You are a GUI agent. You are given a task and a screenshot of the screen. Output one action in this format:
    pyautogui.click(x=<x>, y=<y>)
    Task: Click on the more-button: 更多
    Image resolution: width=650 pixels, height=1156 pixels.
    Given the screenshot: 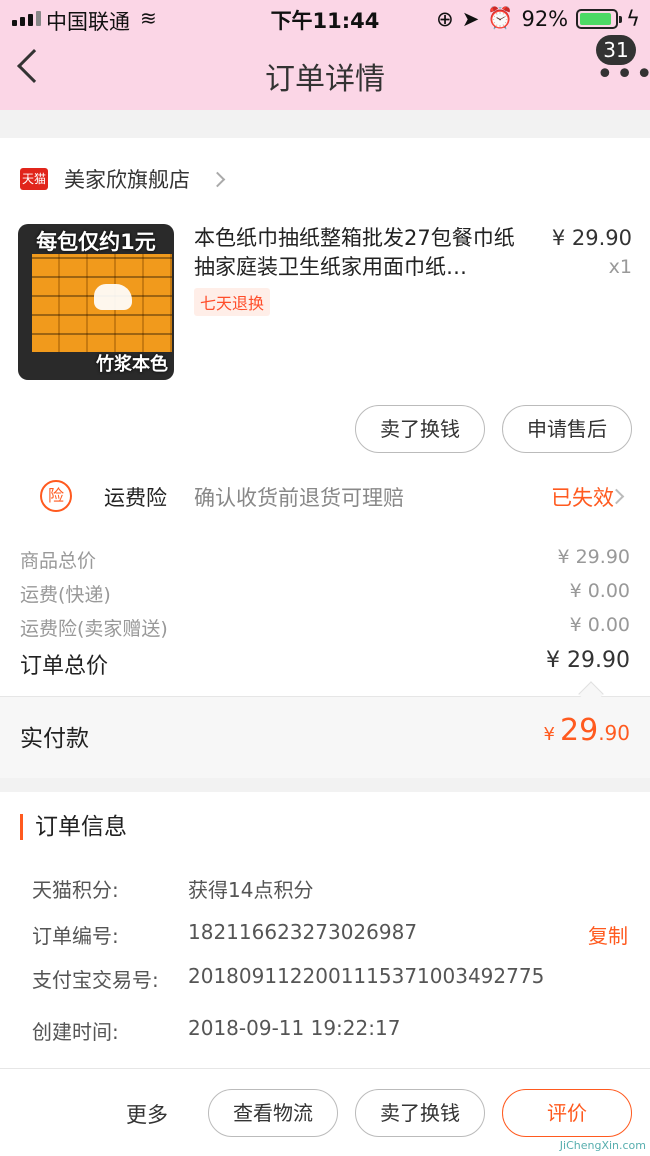 What is the action you would take?
    pyautogui.click(x=147, y=1114)
    